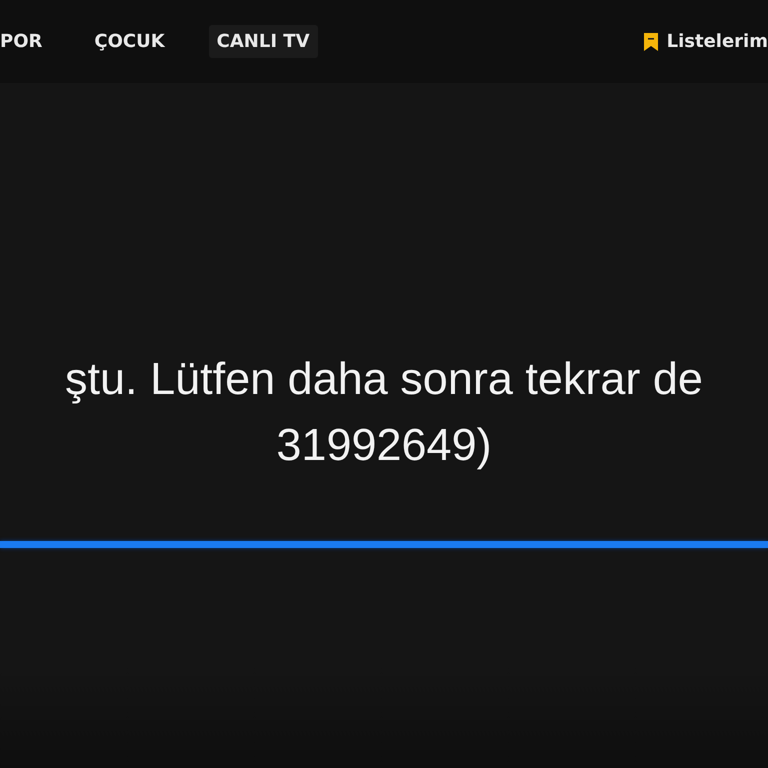 The image size is (768, 768). Describe the element at coordinates (384, 444) in the screenshot. I see `error-message: 31992649)` at that location.